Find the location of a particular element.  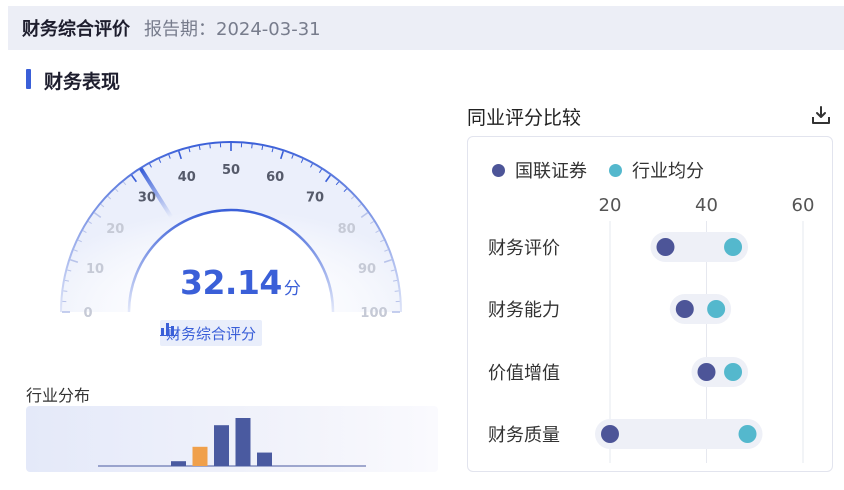

gauge-tick-label: 80 is located at coordinates (347, 229).